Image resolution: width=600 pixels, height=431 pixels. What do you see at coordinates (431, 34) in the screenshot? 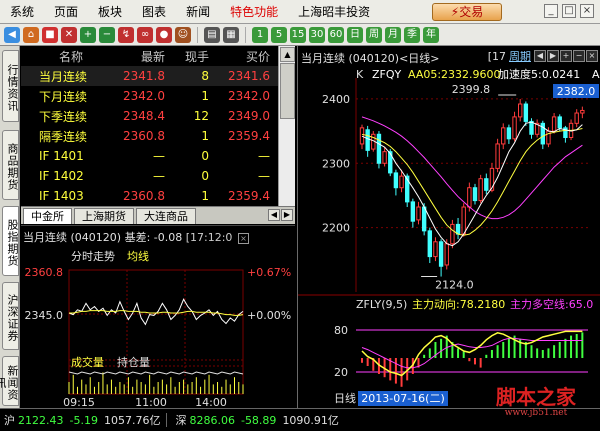
I see `year-icon: 年` at bounding box center [431, 34].